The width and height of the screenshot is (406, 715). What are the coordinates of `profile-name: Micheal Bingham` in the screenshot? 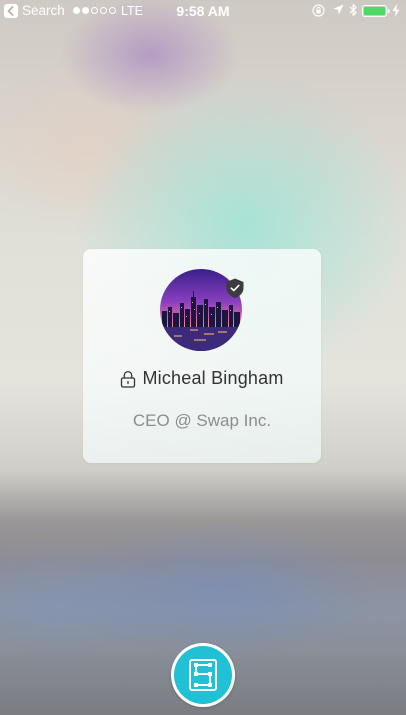 It's located at (213, 378).